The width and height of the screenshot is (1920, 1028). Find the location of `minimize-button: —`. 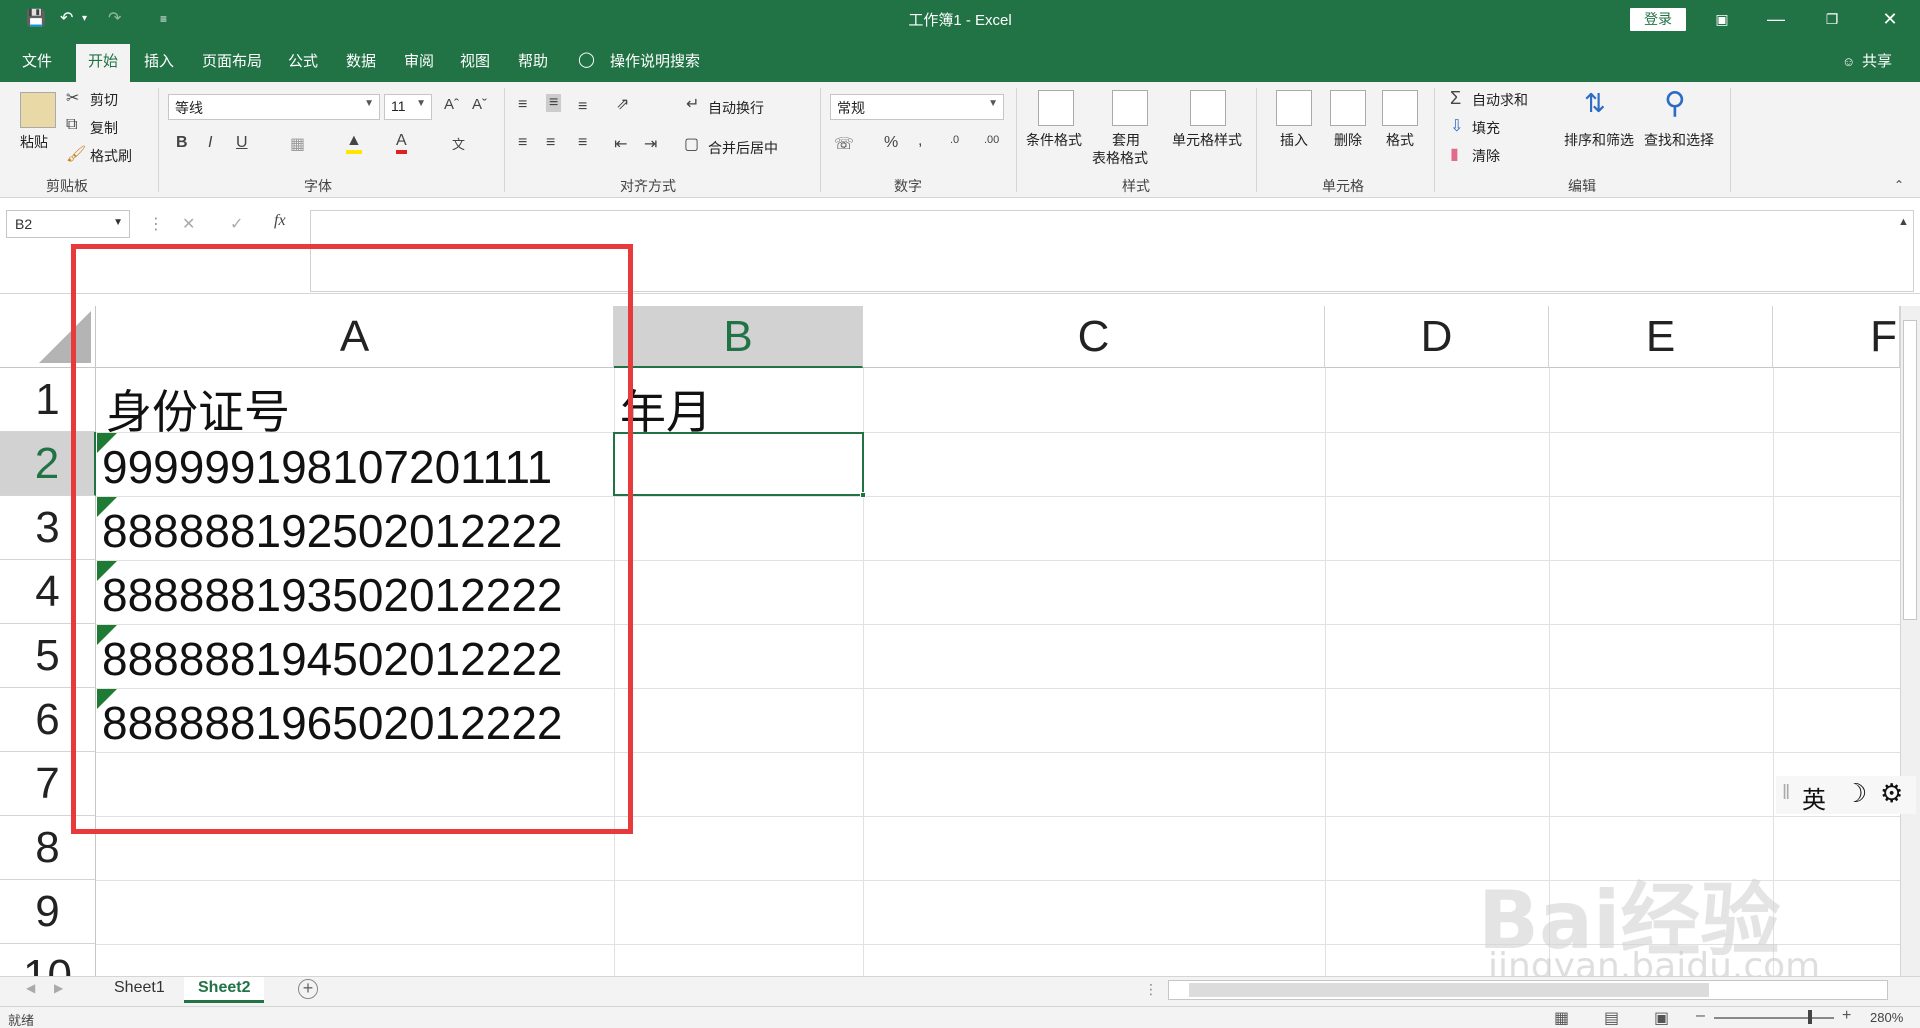

minimize-button: — is located at coordinates (1776, 19).